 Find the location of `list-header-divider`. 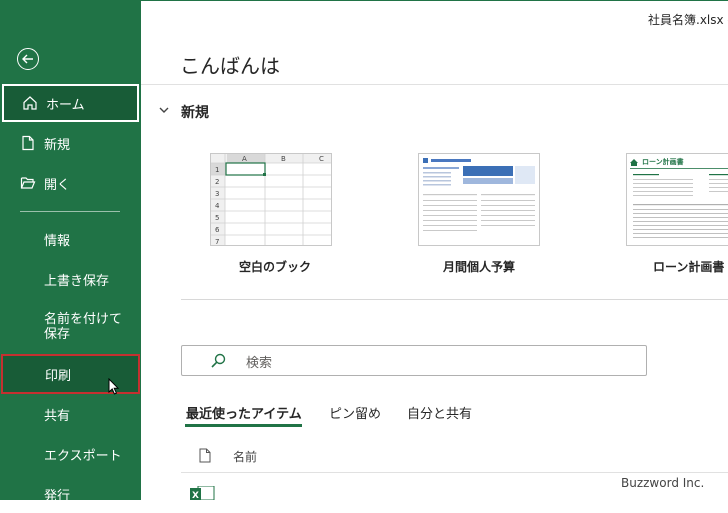

list-header-divider is located at coordinates (454, 472).